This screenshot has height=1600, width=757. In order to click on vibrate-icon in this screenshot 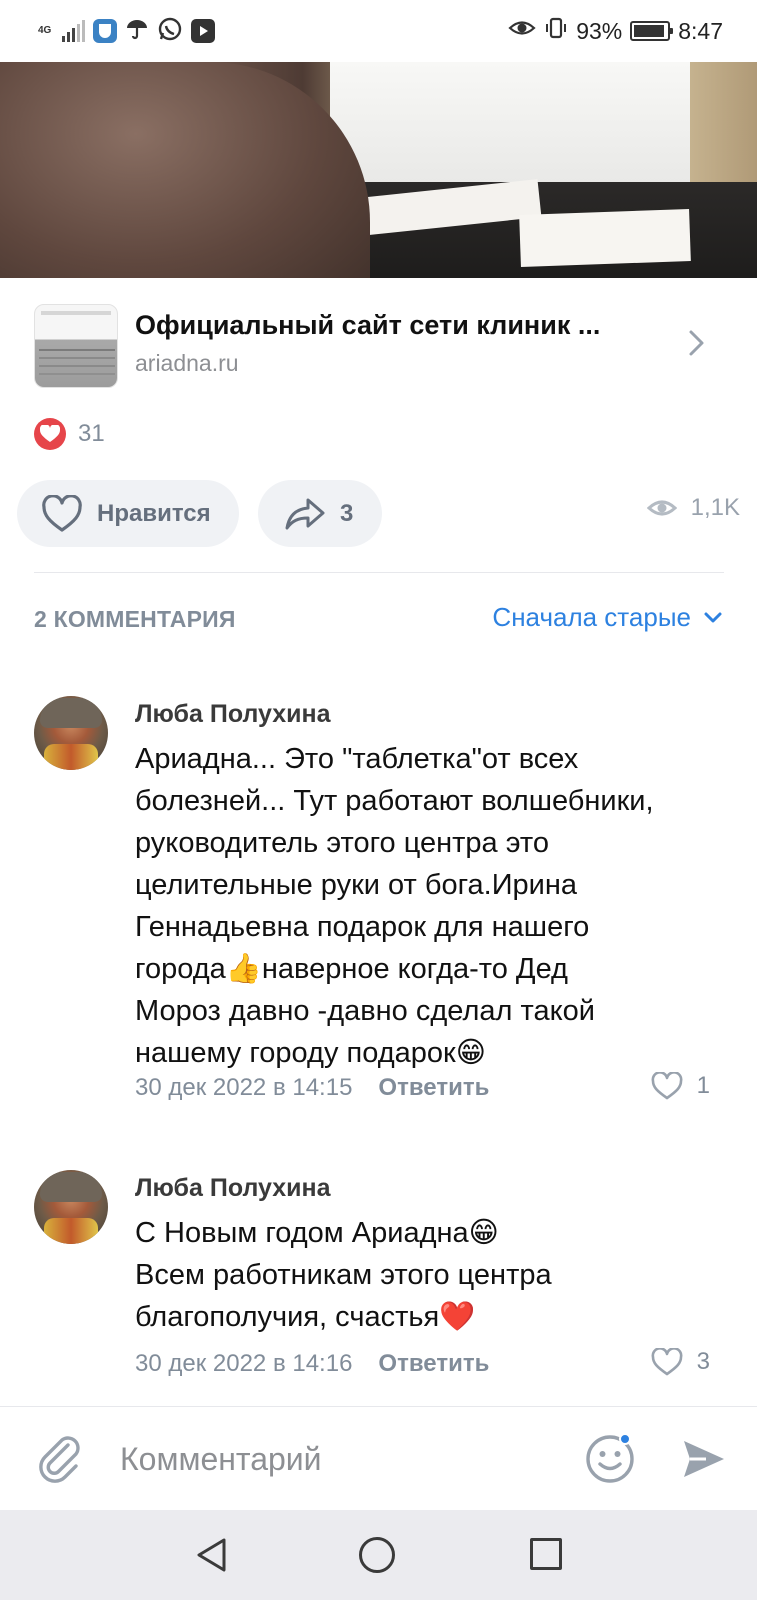, I will do `click(556, 31)`.